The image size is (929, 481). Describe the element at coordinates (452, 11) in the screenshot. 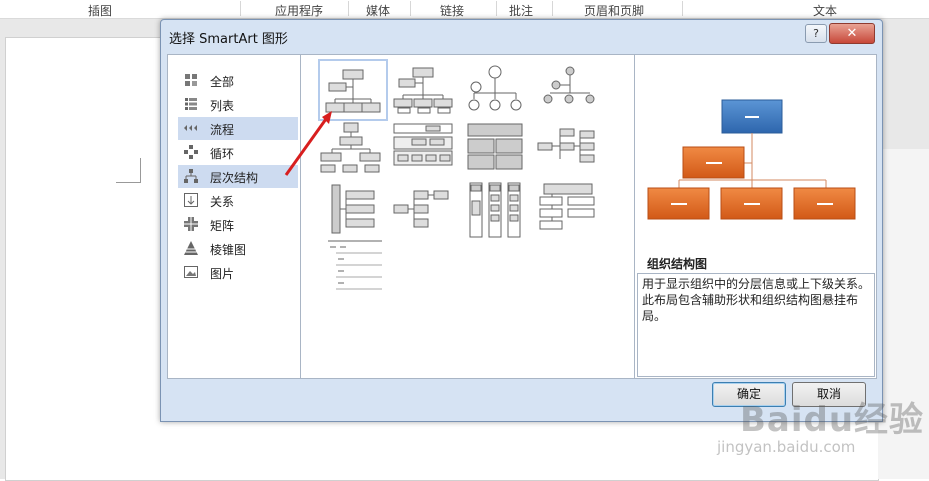

I see `ribbon-group-links: 链接` at that location.